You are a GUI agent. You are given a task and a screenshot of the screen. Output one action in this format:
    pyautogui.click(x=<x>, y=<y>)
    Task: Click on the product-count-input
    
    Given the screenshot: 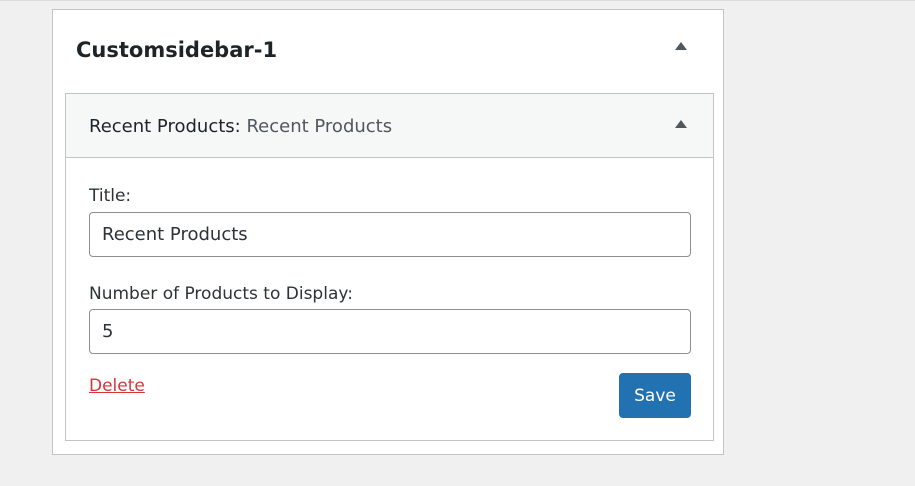 What is the action you would take?
    pyautogui.click(x=390, y=331)
    